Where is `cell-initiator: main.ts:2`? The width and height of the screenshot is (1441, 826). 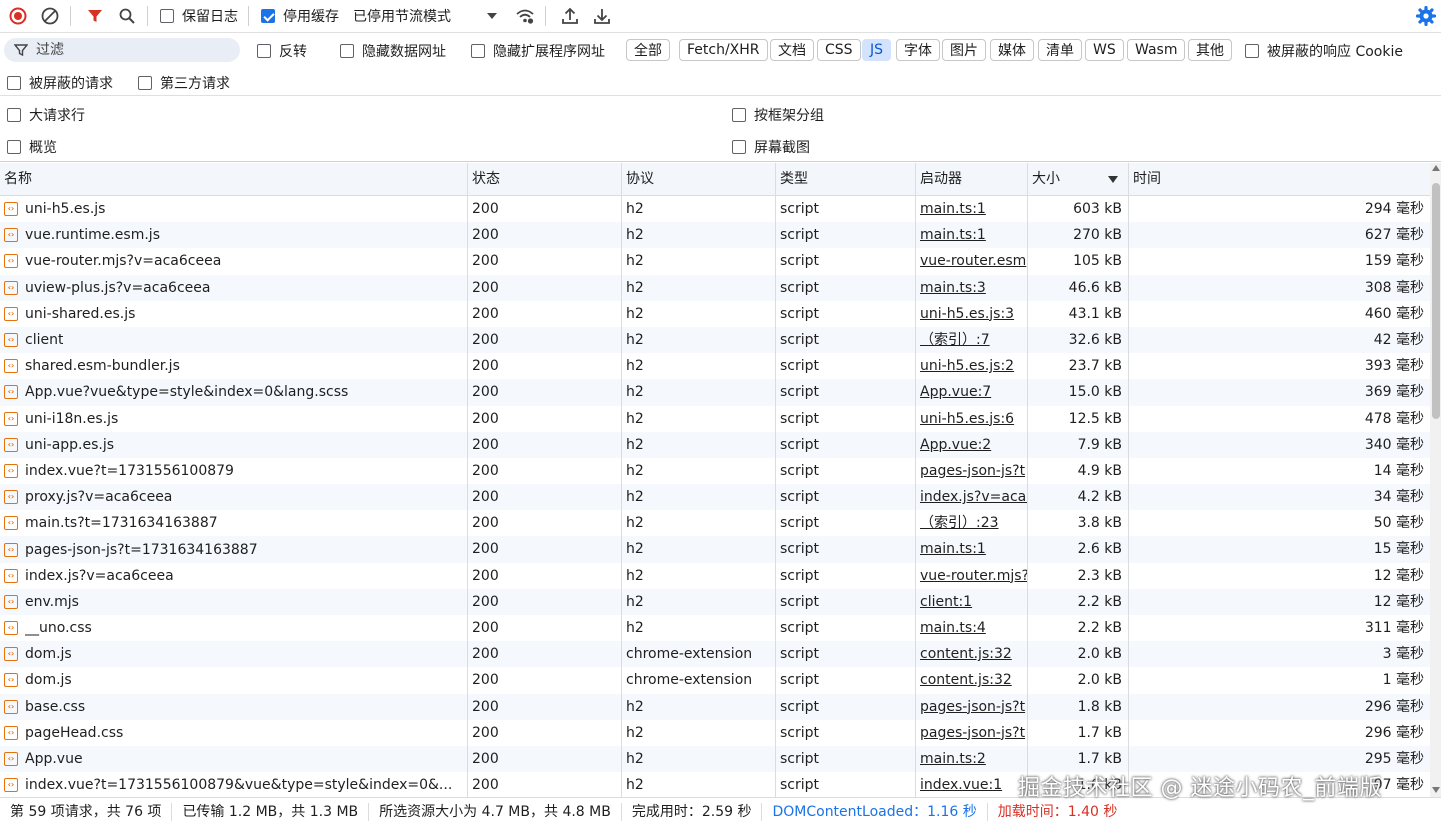
cell-initiator: main.ts:2 is located at coordinates (972, 759).